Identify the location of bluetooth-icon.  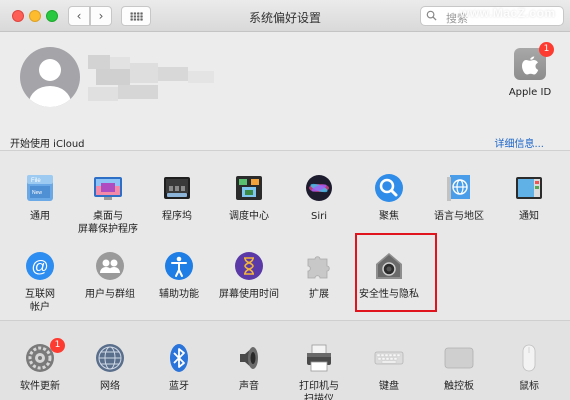
(179, 358).